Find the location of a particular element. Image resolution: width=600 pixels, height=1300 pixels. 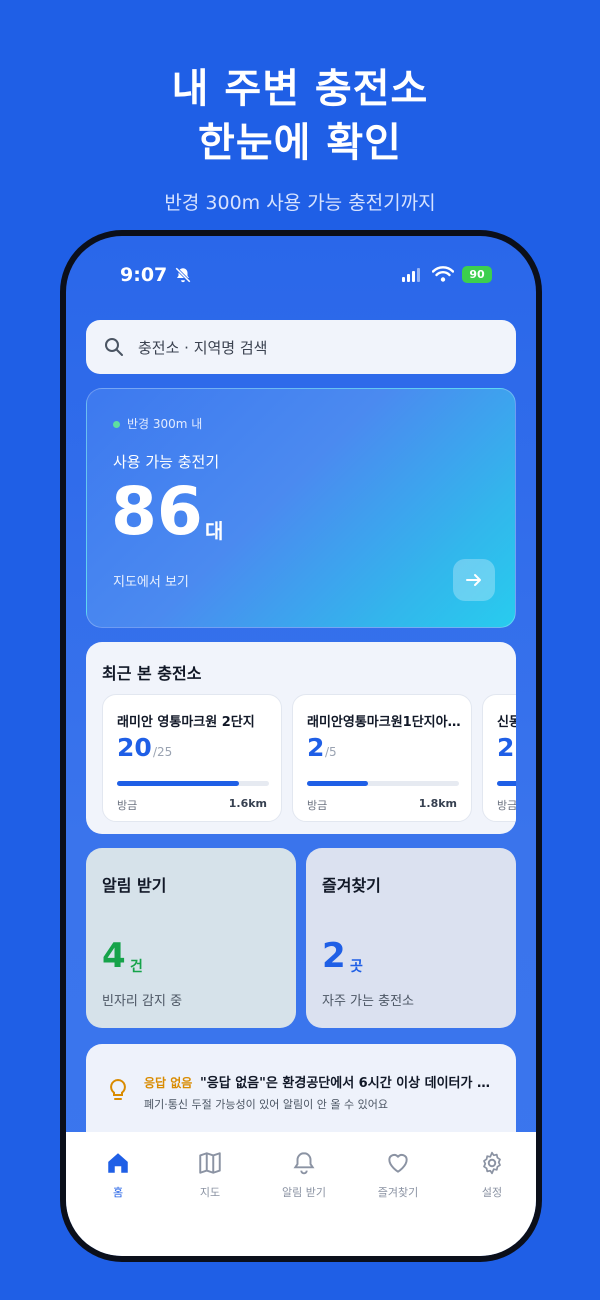

tab-settings: 설정 is located at coordinates (492, 1175).